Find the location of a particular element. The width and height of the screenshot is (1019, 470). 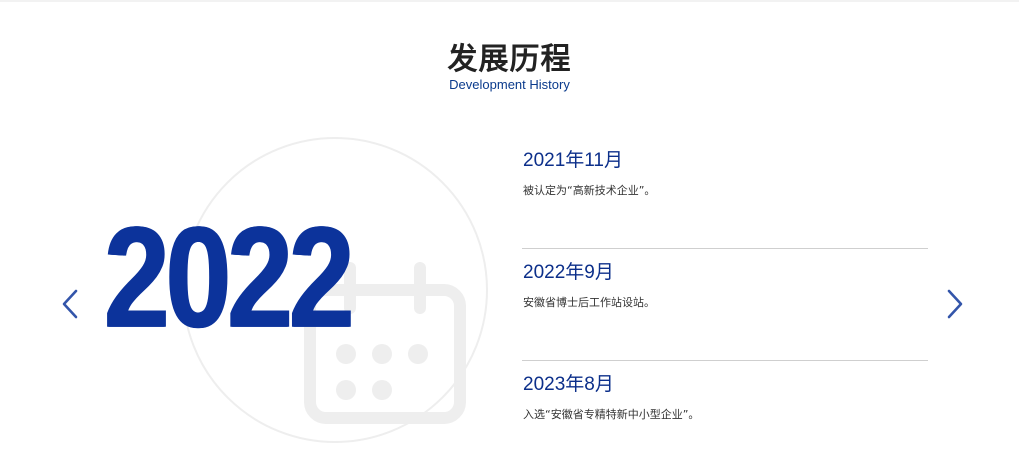

section-subtitle: Development History is located at coordinates (509, 84).